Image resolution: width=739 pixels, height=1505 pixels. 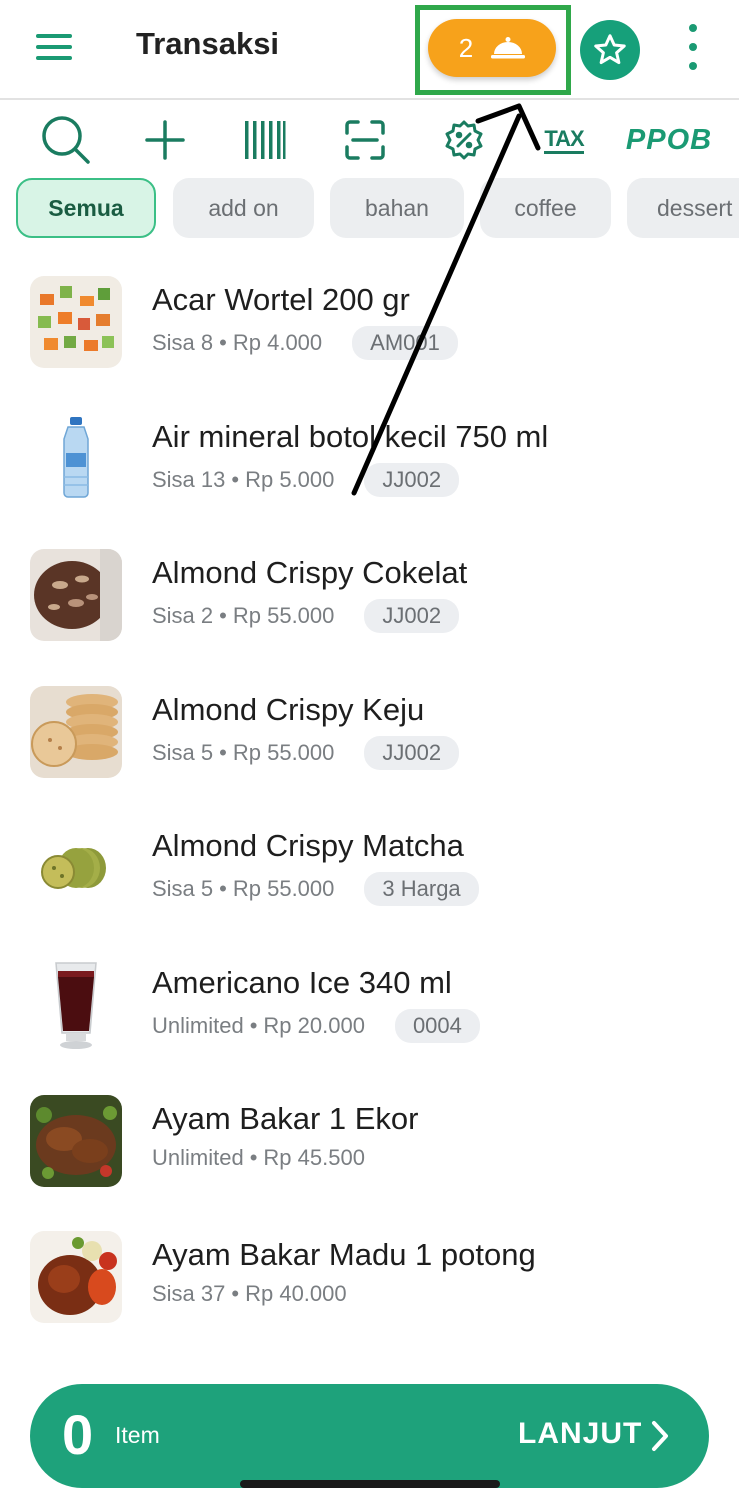 I want to click on product-meta: Sisa 8 • Rp 4.000 AM001, so click(x=305, y=343).